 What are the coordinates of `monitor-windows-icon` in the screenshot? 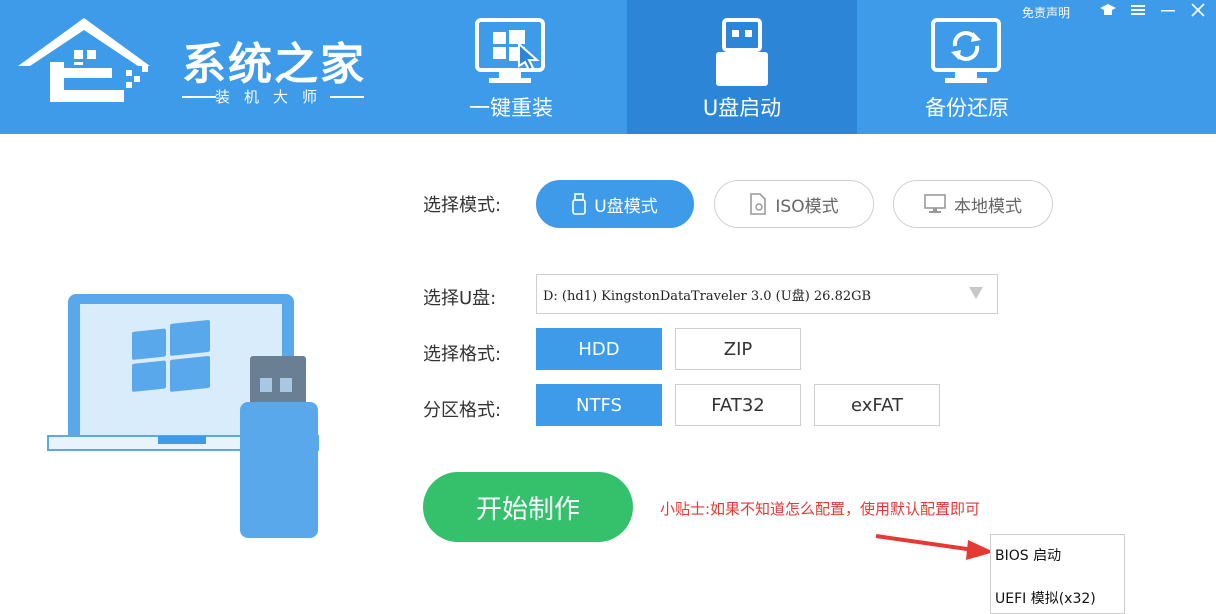 It's located at (511, 53).